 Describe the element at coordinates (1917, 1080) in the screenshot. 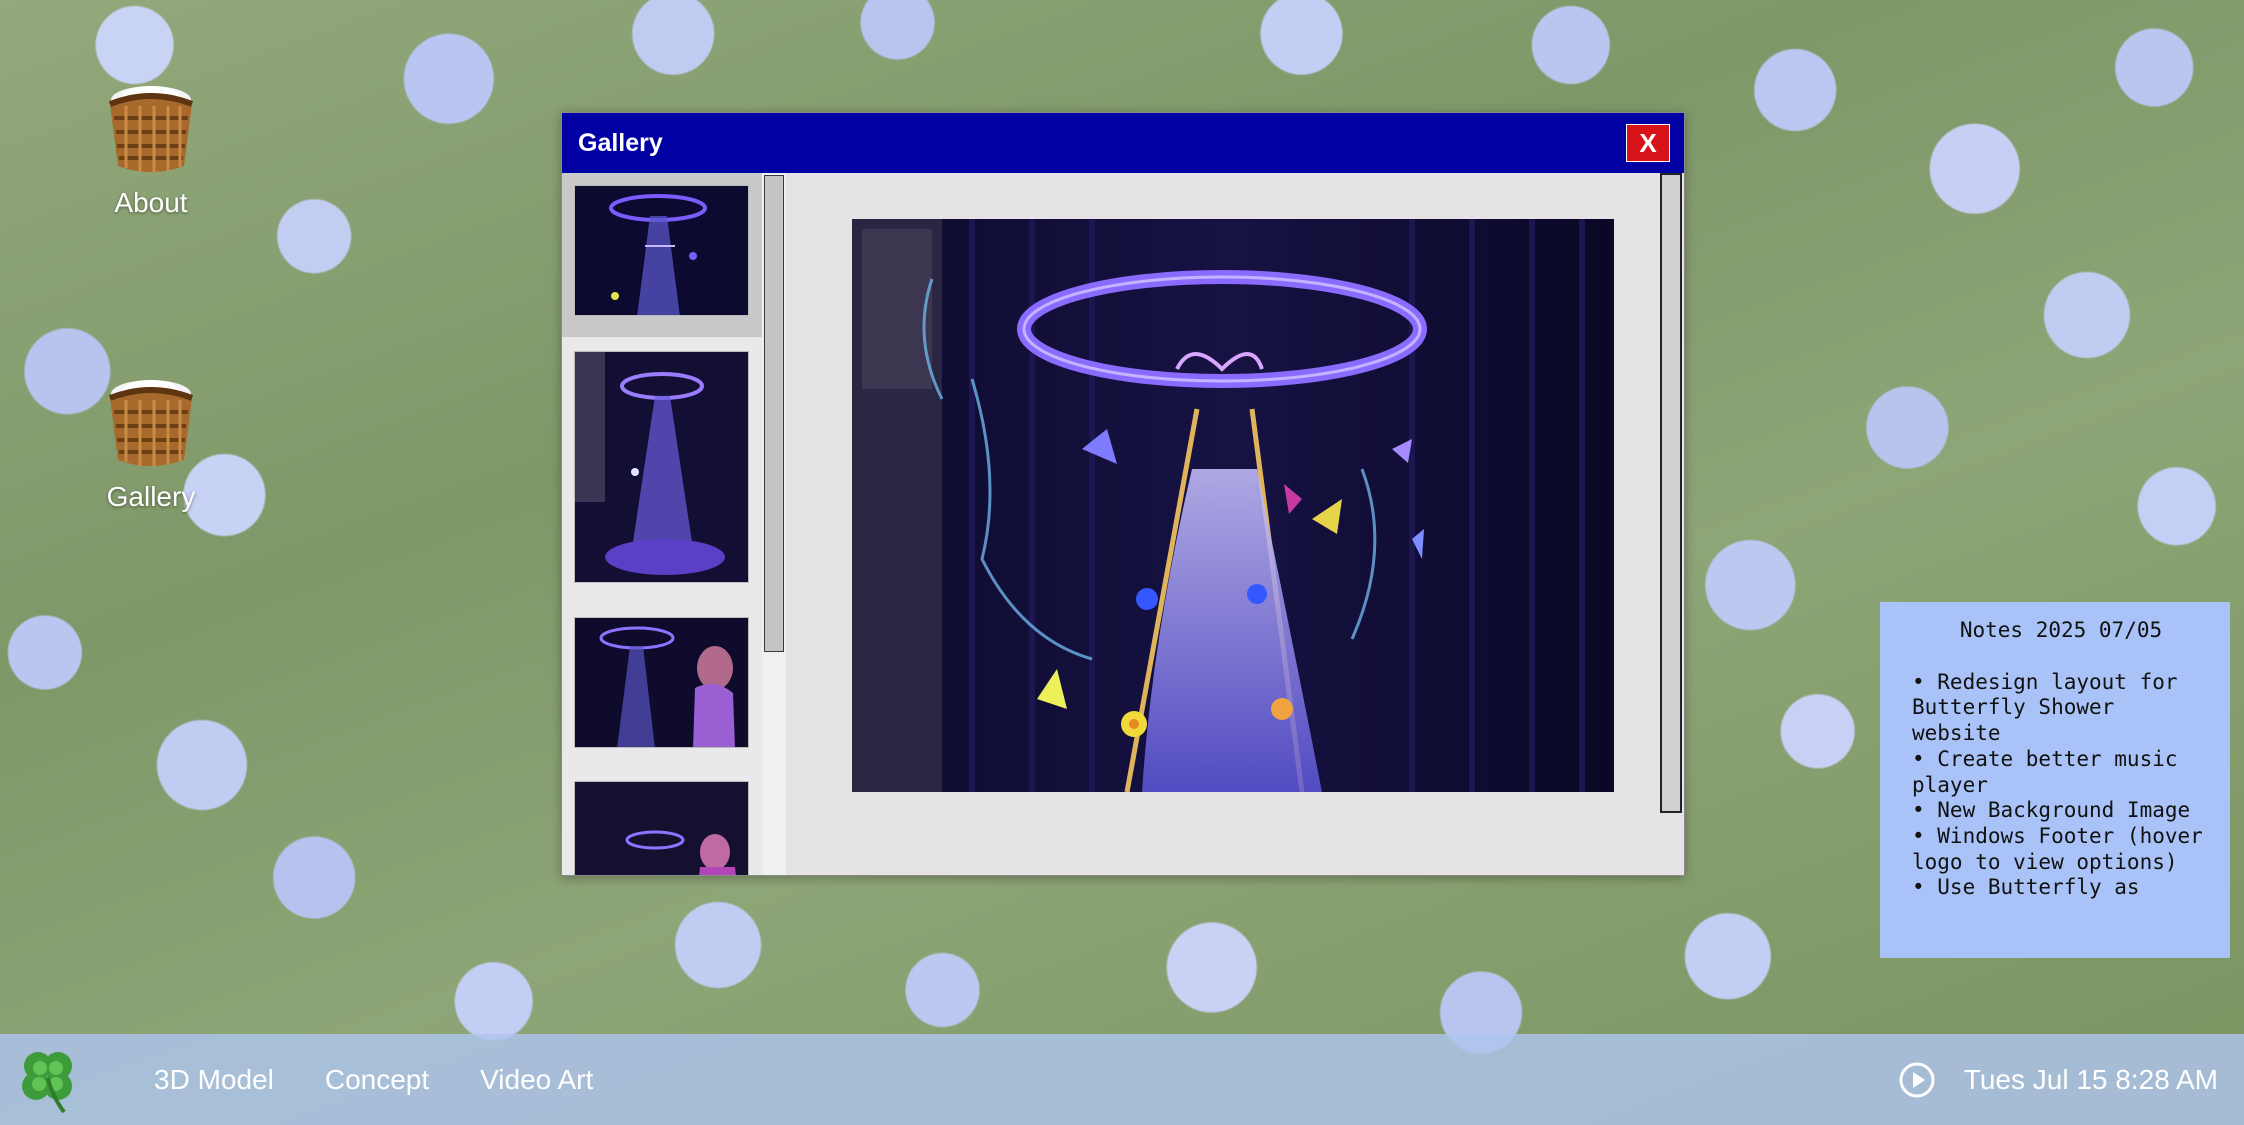

I see `play-icon` at that location.